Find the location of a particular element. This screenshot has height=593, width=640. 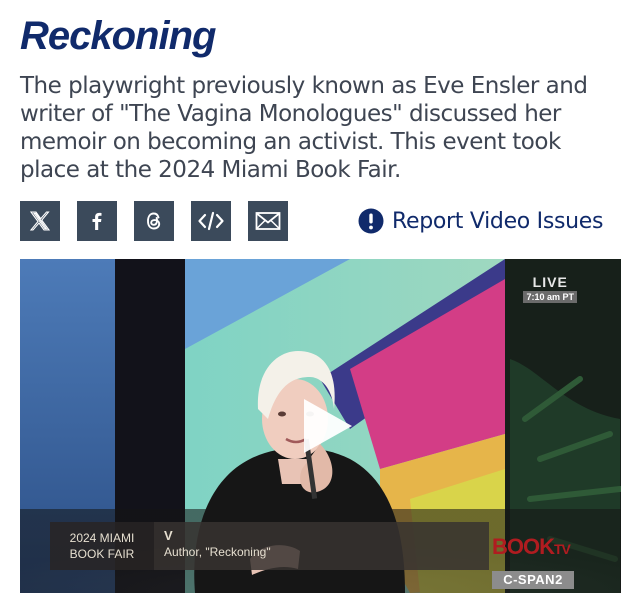

live-label: LIVE is located at coordinates (550, 282).